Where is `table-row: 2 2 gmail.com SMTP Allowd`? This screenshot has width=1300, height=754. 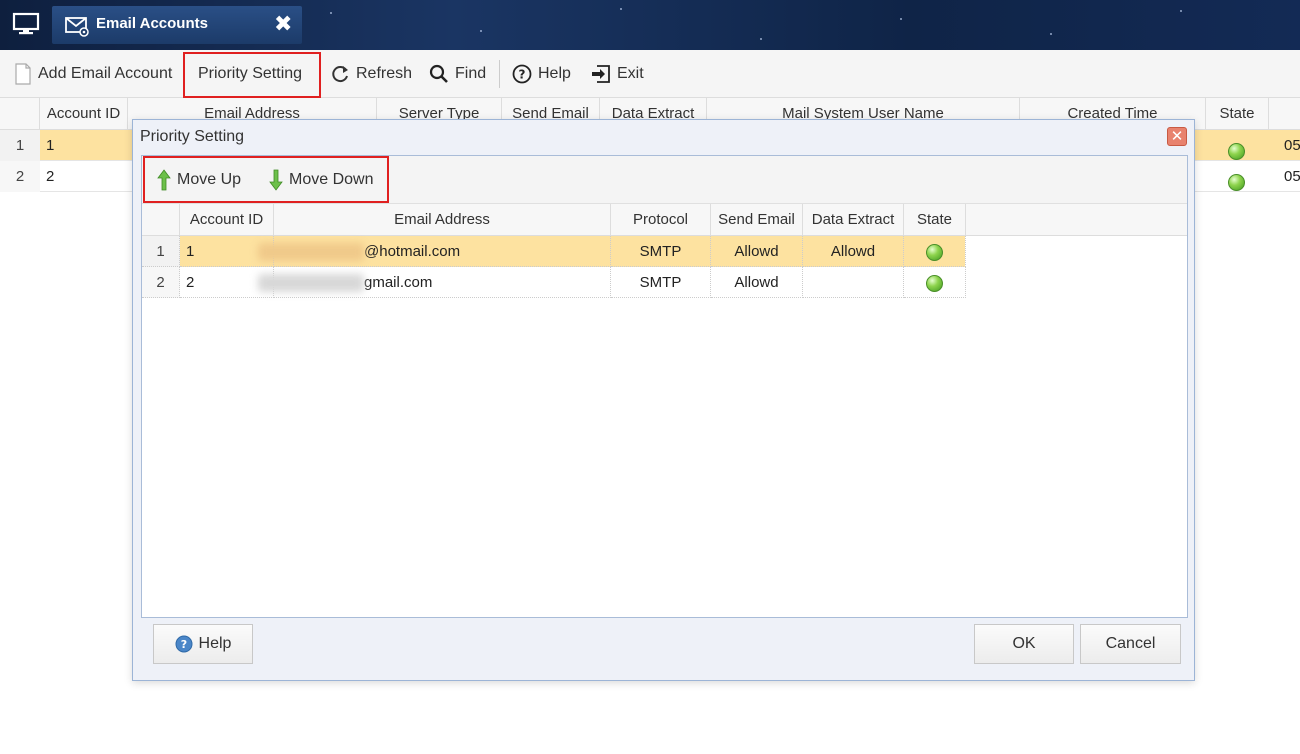 table-row: 2 2 gmail.com SMTP Allowd is located at coordinates (554, 282).